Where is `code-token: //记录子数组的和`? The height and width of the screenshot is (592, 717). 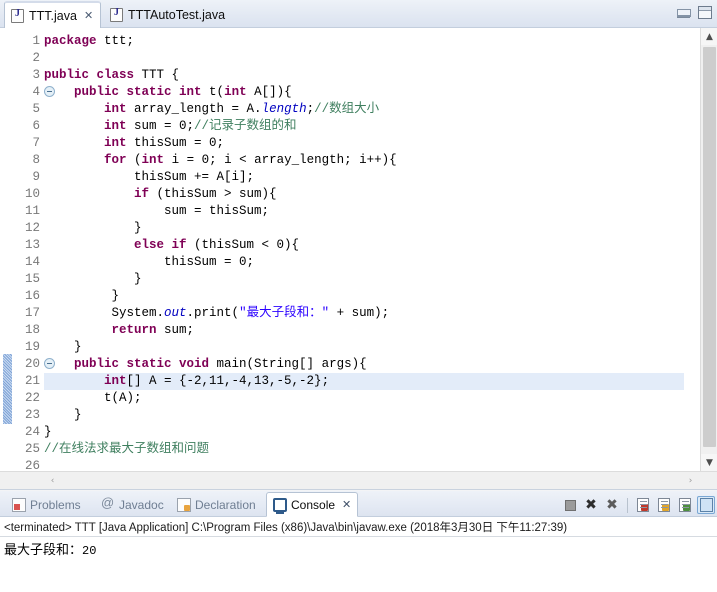 code-token: //记录子数组的和 is located at coordinates (245, 126).